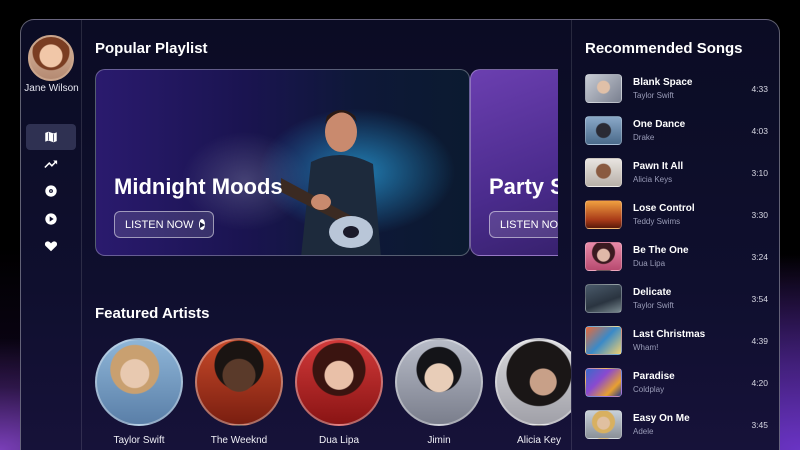 This screenshot has width=800, height=450. I want to click on song-item: Easy On Me Adele 3:45, so click(677, 425).